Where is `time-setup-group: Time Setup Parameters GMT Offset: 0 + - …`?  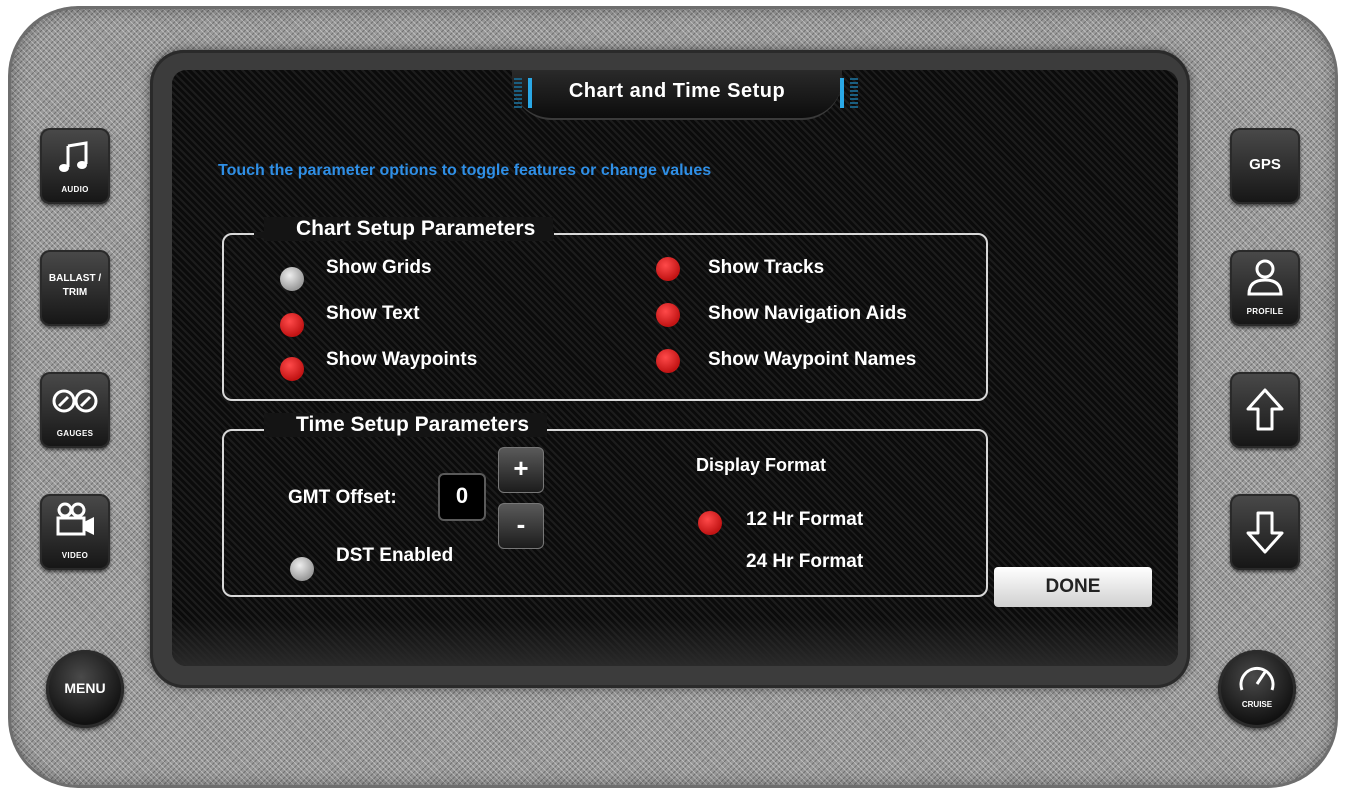
time-setup-group: Time Setup Parameters GMT Offset: 0 + - … is located at coordinates (605, 505).